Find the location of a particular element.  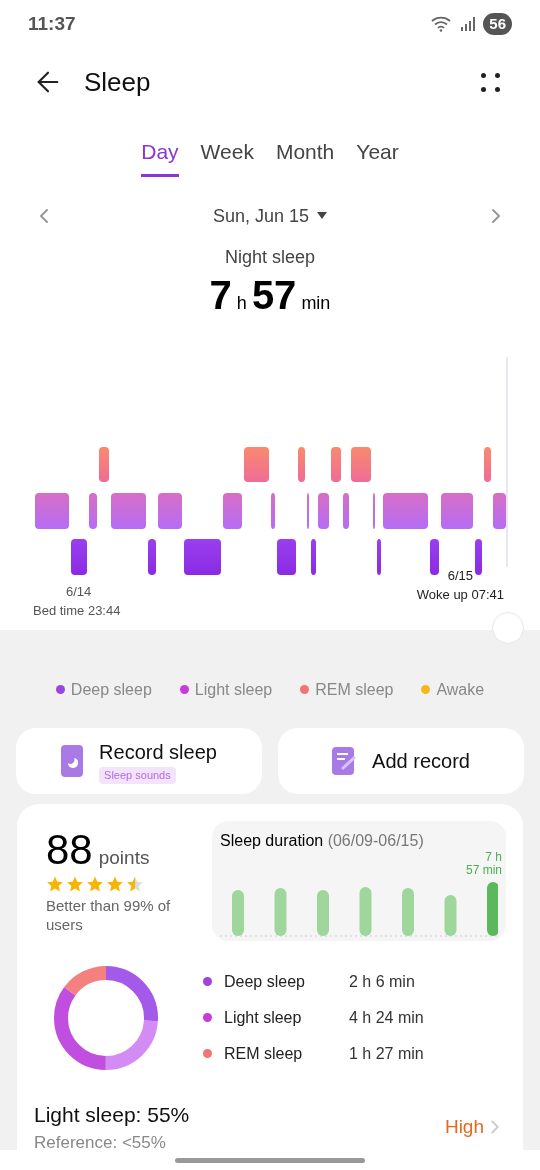

stage-duration: 1 h 27 min is located at coordinates (386, 1053).